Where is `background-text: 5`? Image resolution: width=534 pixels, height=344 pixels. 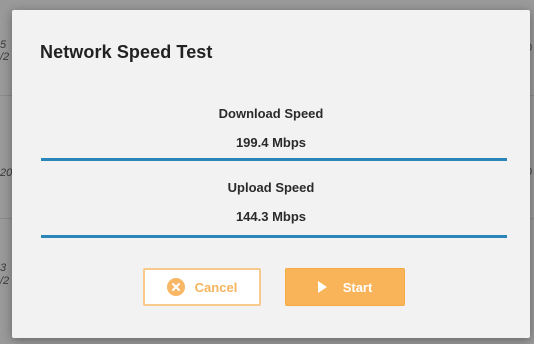 background-text: 5 is located at coordinates (3, 45).